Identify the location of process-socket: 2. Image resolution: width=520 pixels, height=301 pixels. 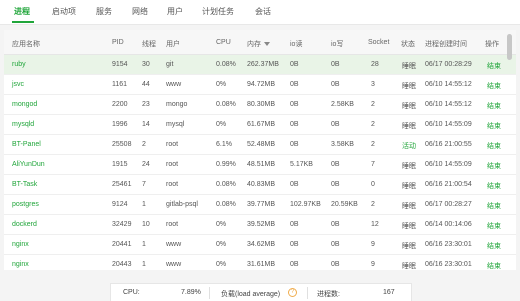
(373, 144).